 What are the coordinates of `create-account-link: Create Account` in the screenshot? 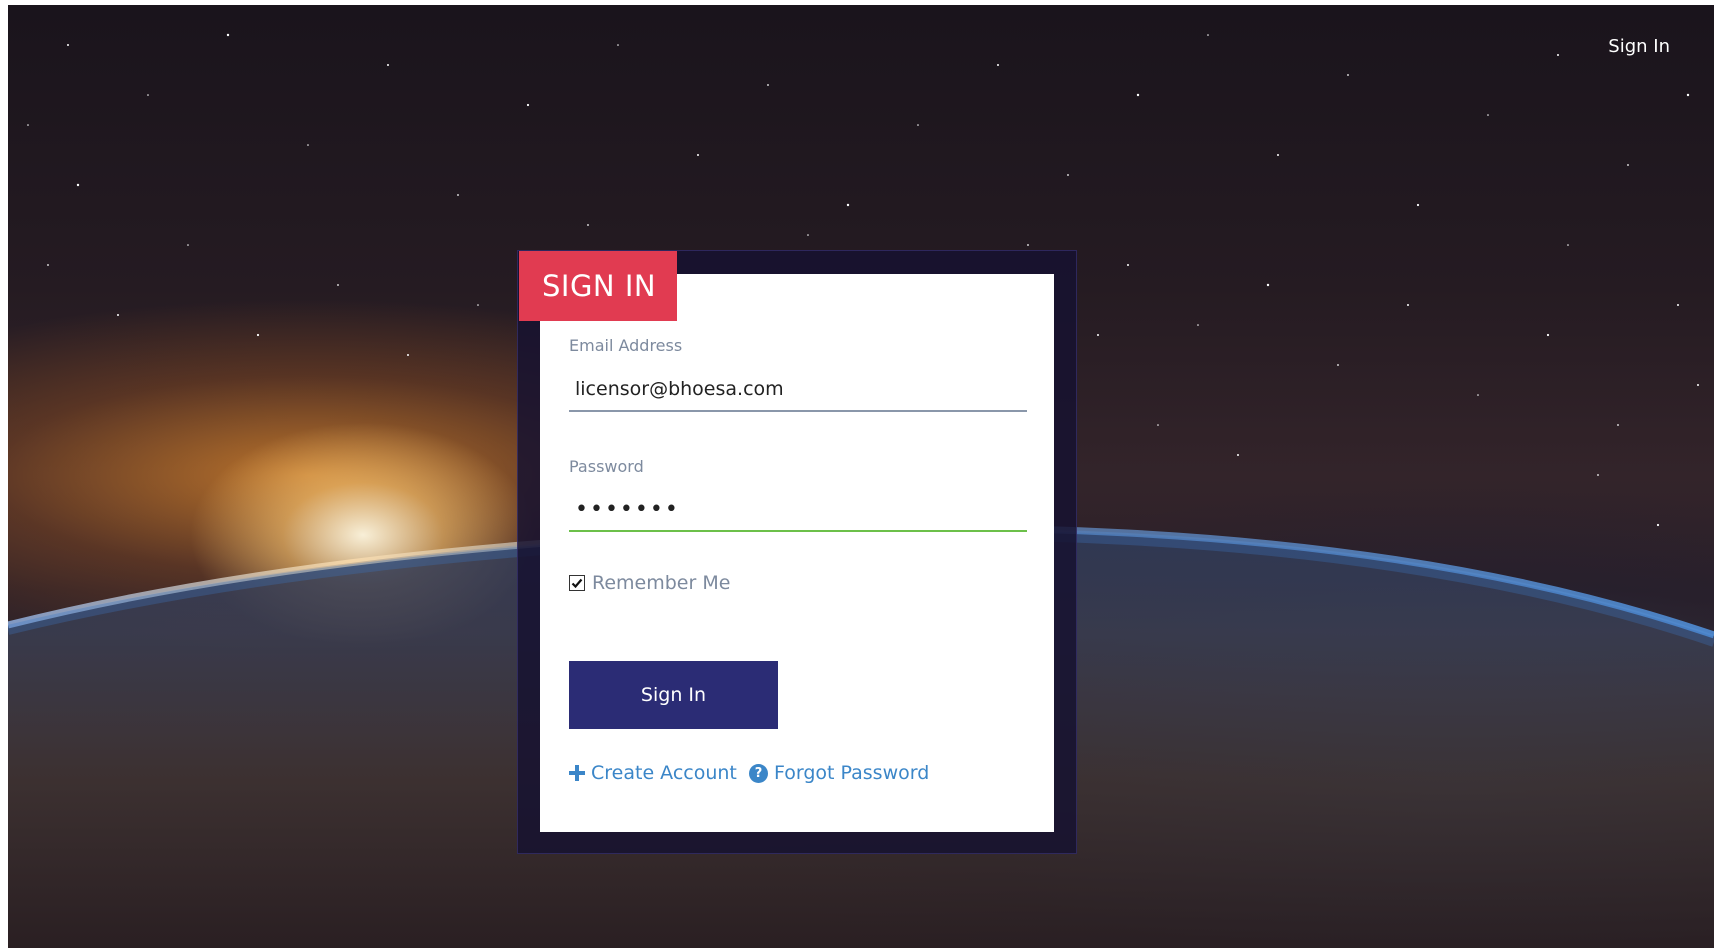 It's located at (653, 773).